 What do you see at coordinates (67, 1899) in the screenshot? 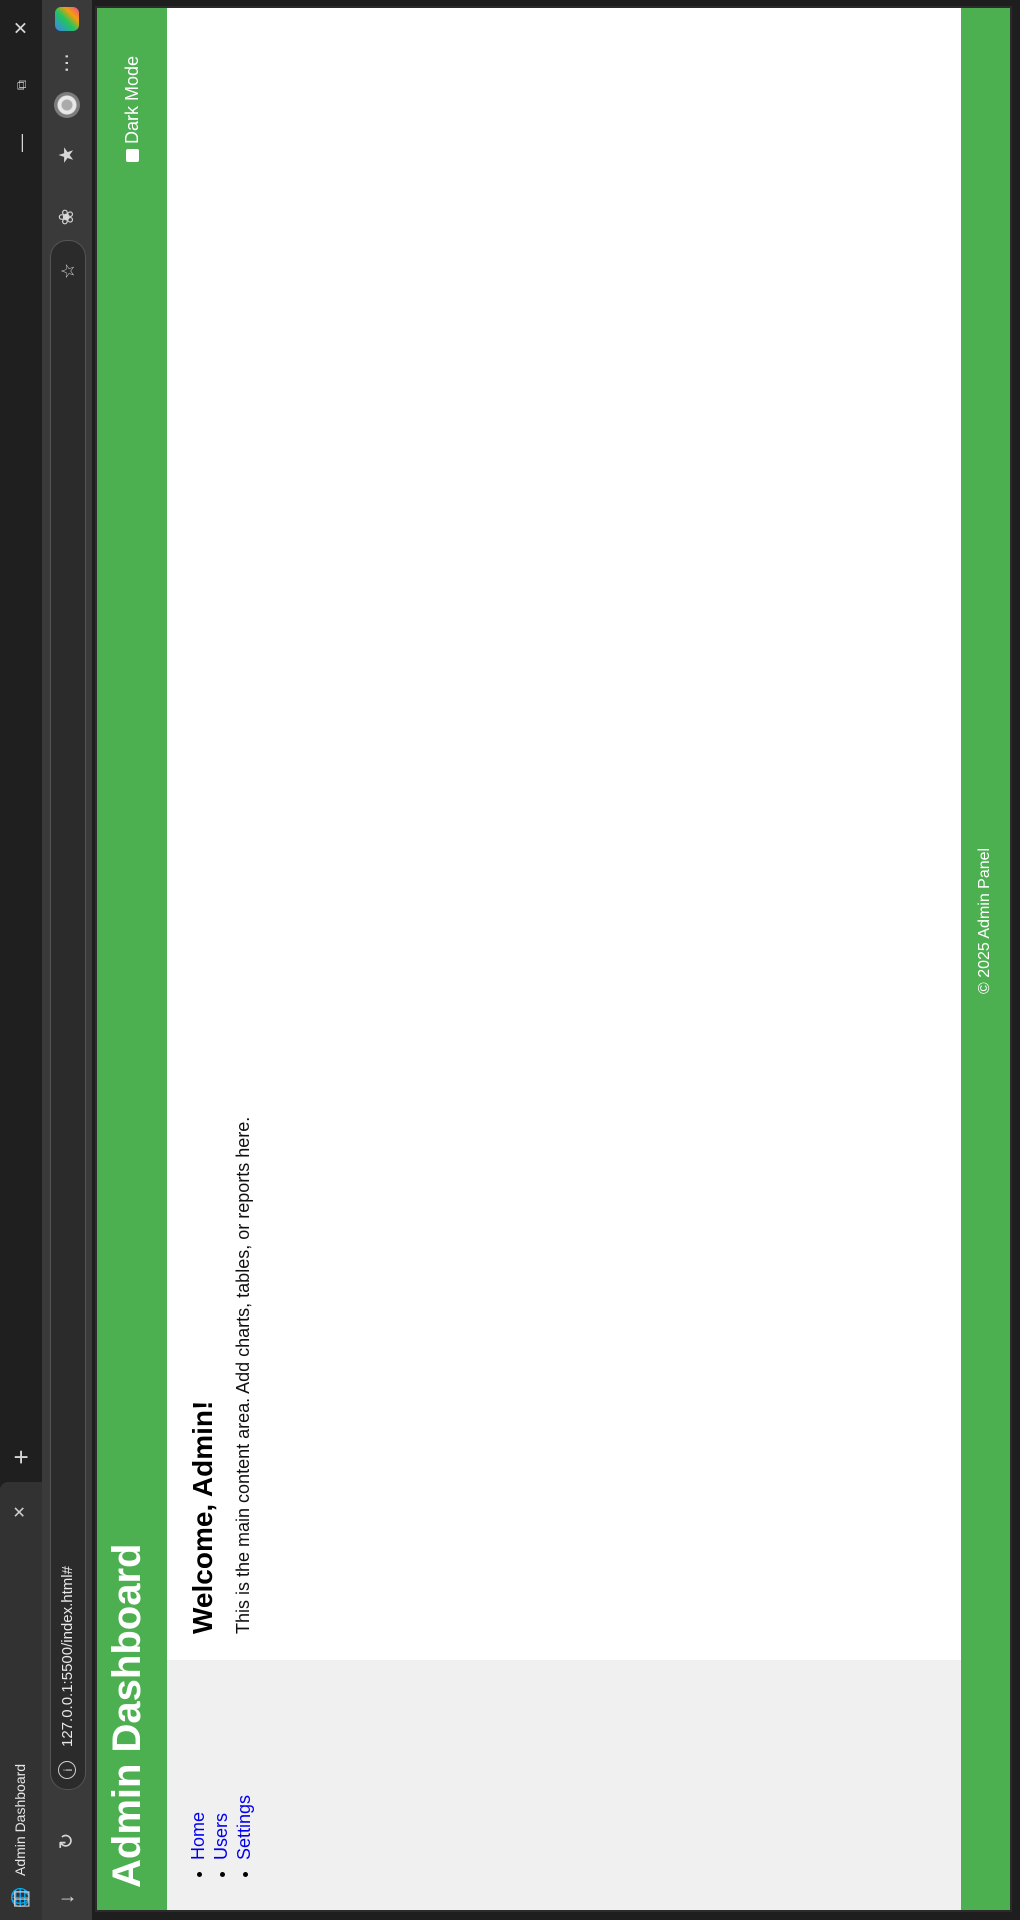
I see `arrow-down-icon: ↓` at bounding box center [67, 1899].